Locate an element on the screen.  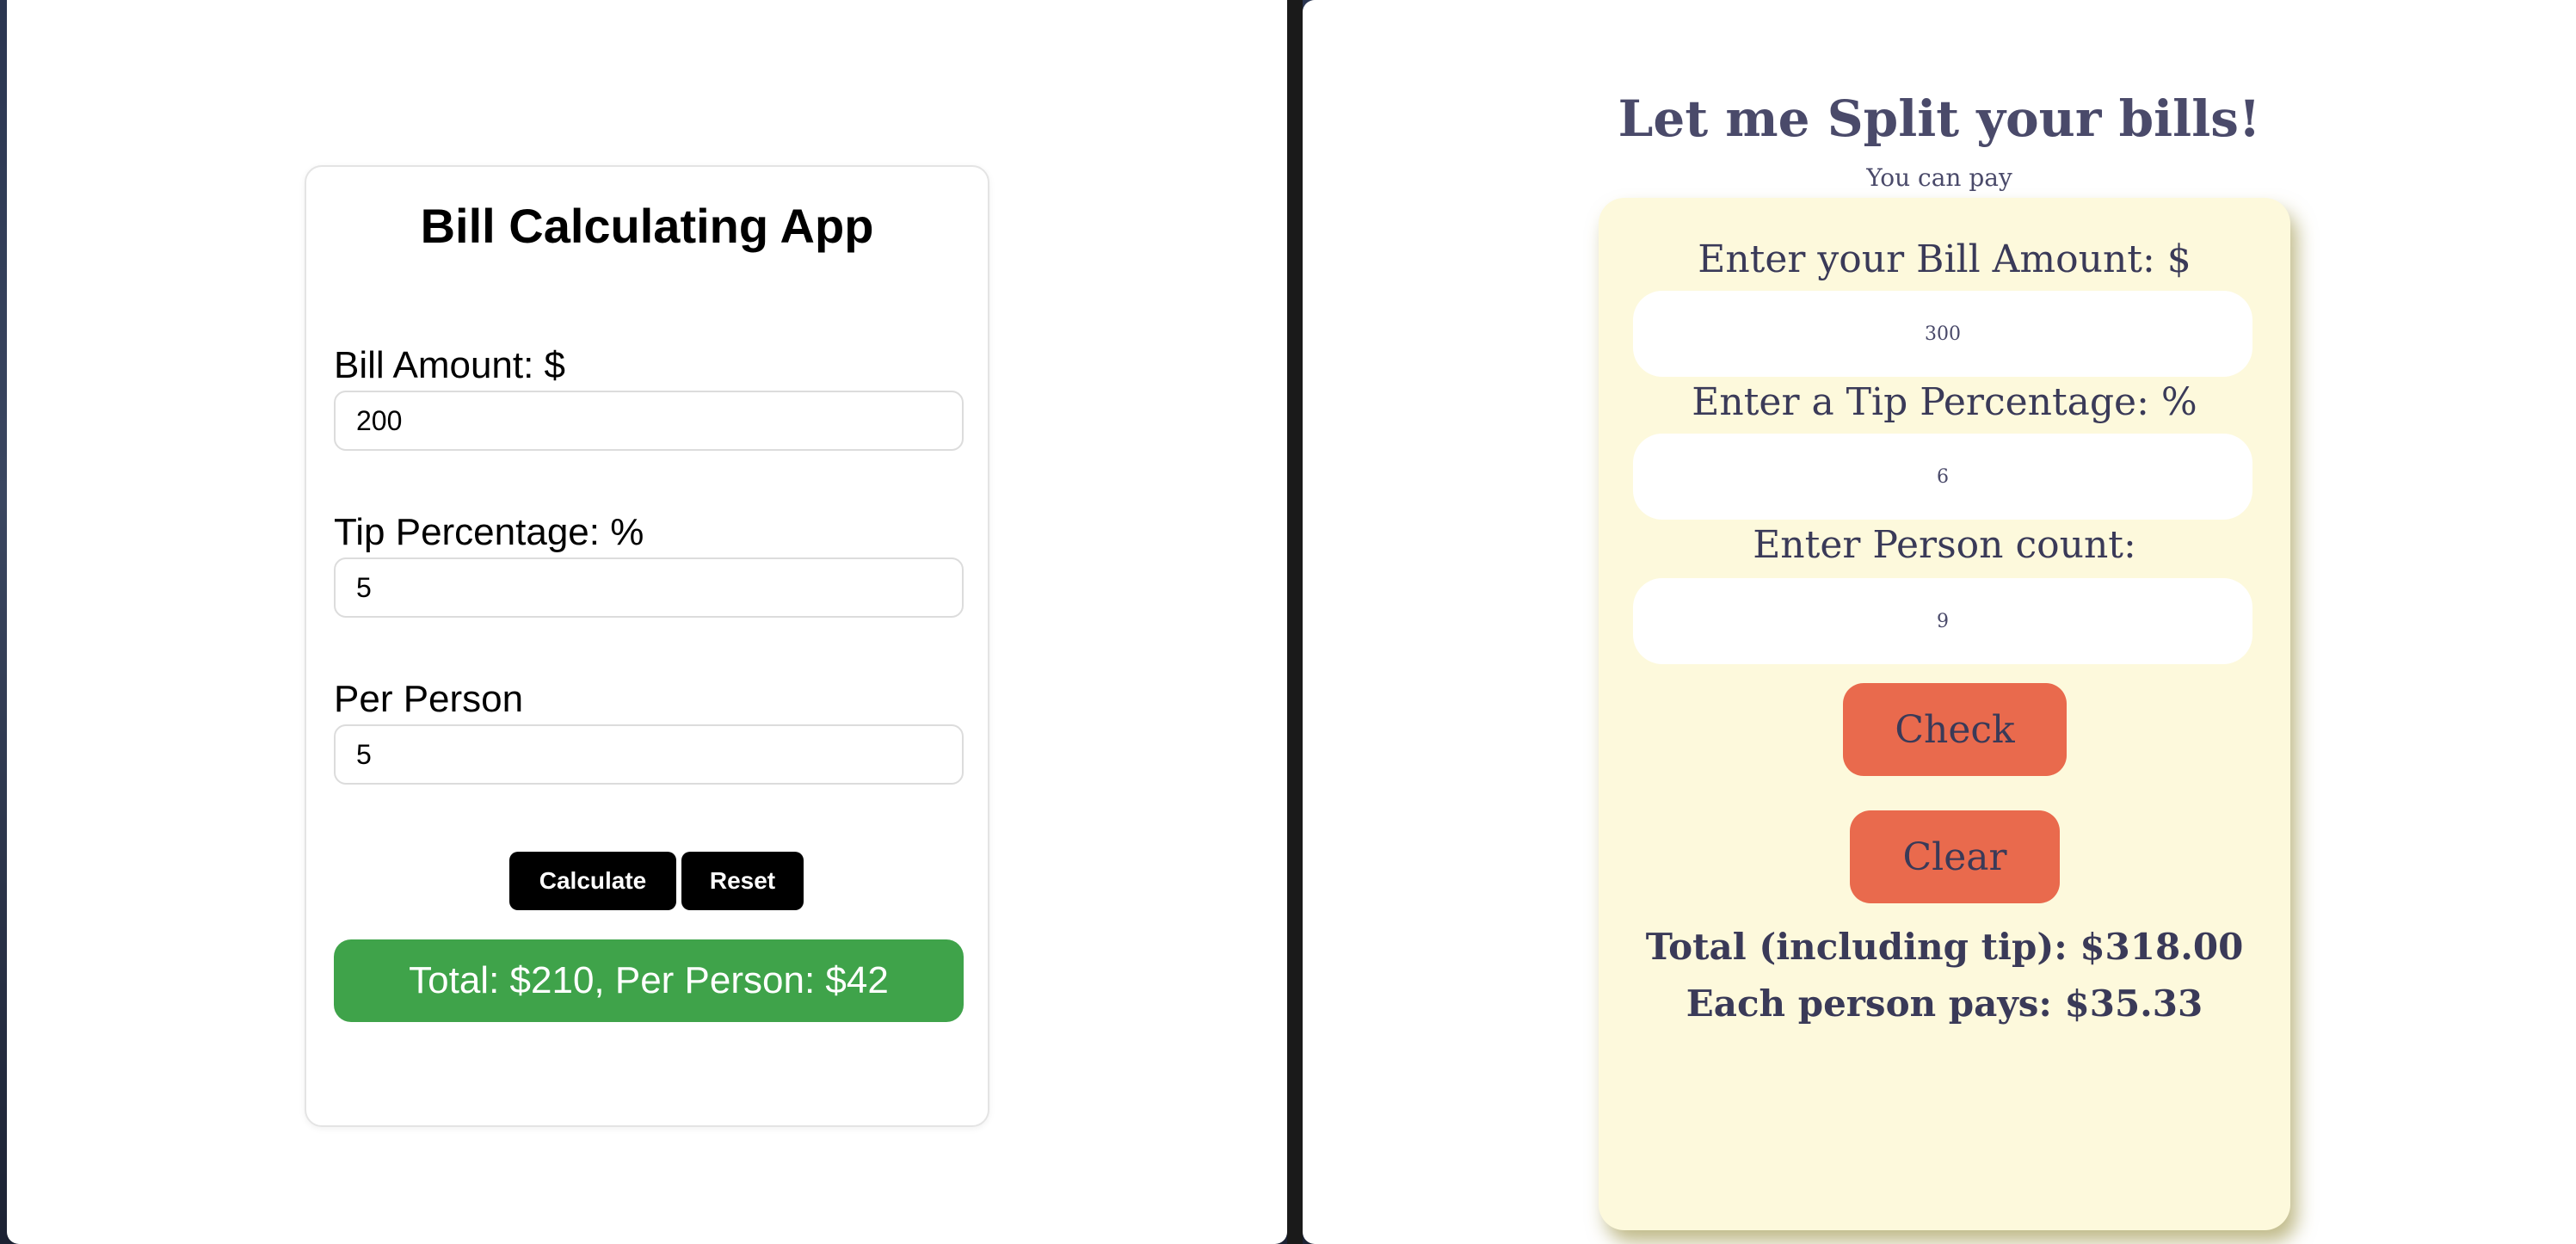
check-button: Check is located at coordinates (1955, 730).